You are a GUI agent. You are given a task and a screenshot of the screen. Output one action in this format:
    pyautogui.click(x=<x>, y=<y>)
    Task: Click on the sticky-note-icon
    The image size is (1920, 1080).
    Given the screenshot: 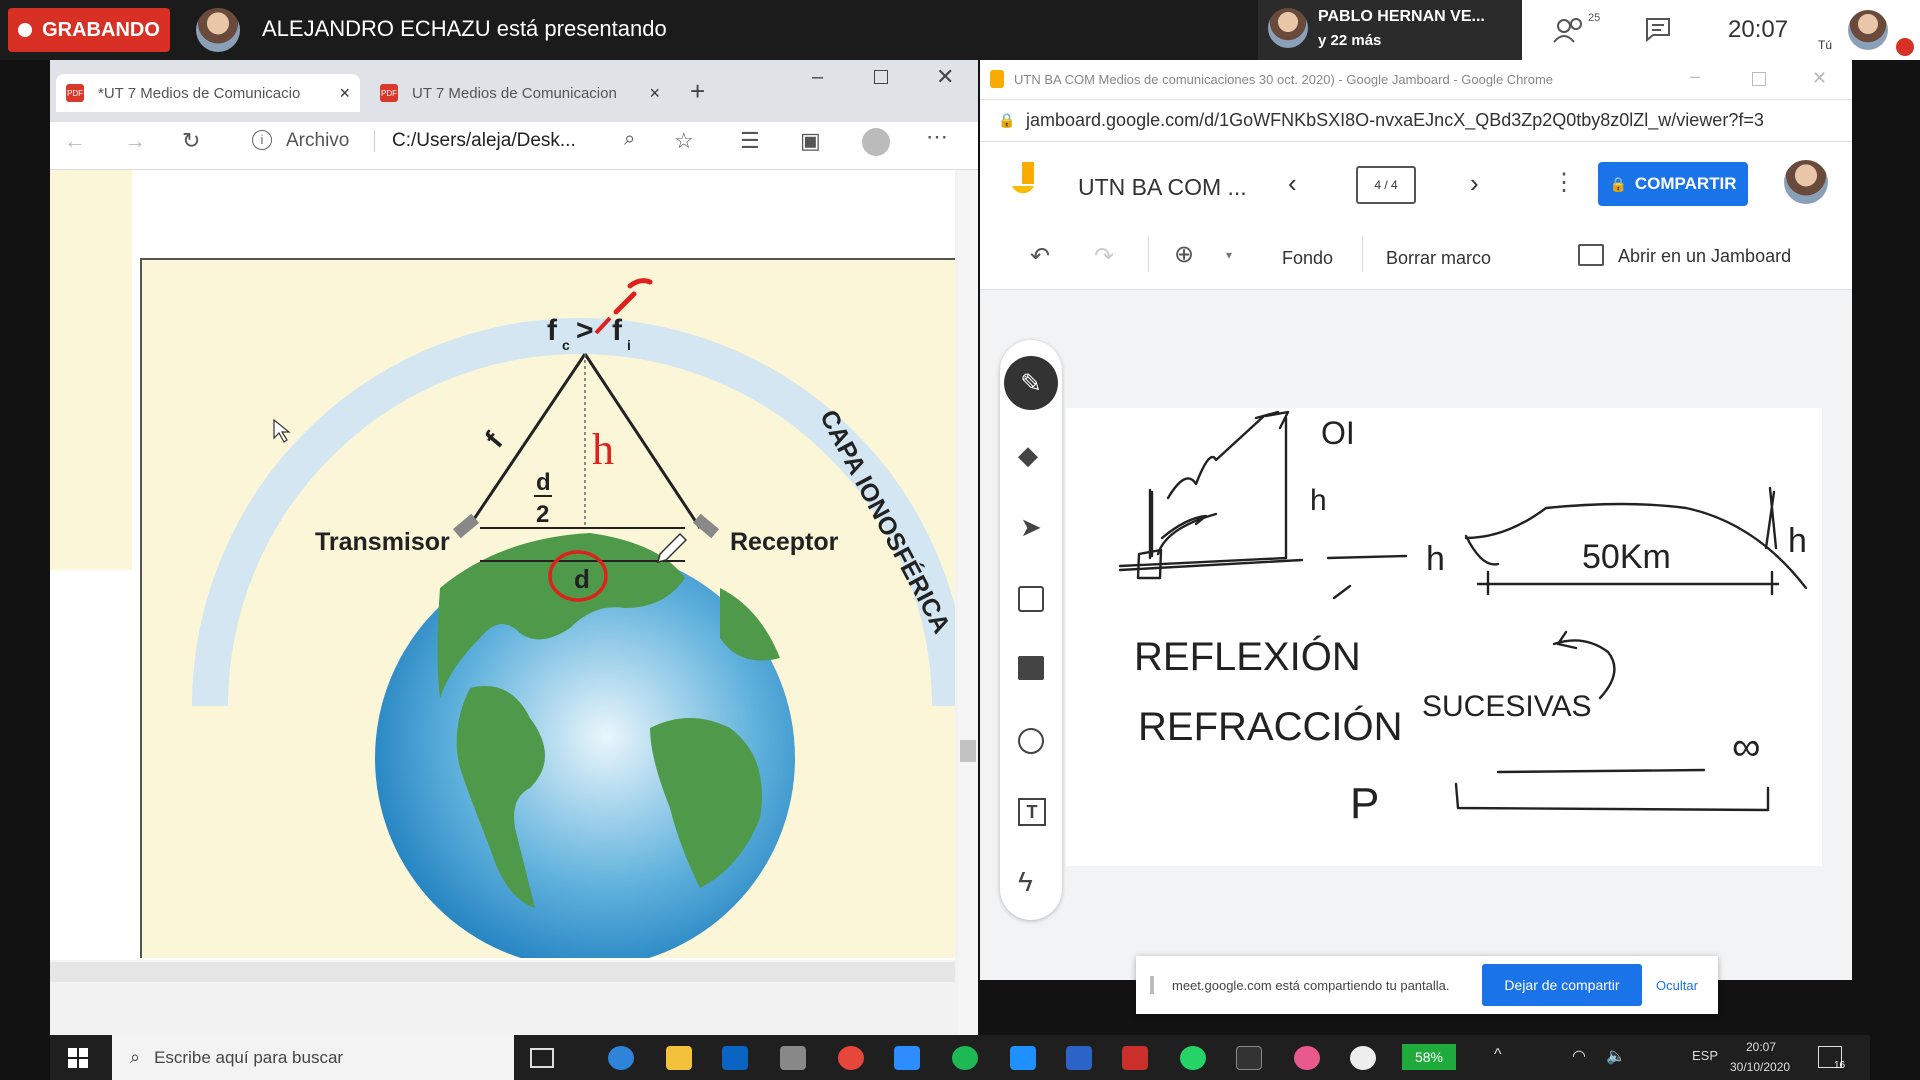 What is the action you would take?
    pyautogui.click(x=1031, y=599)
    